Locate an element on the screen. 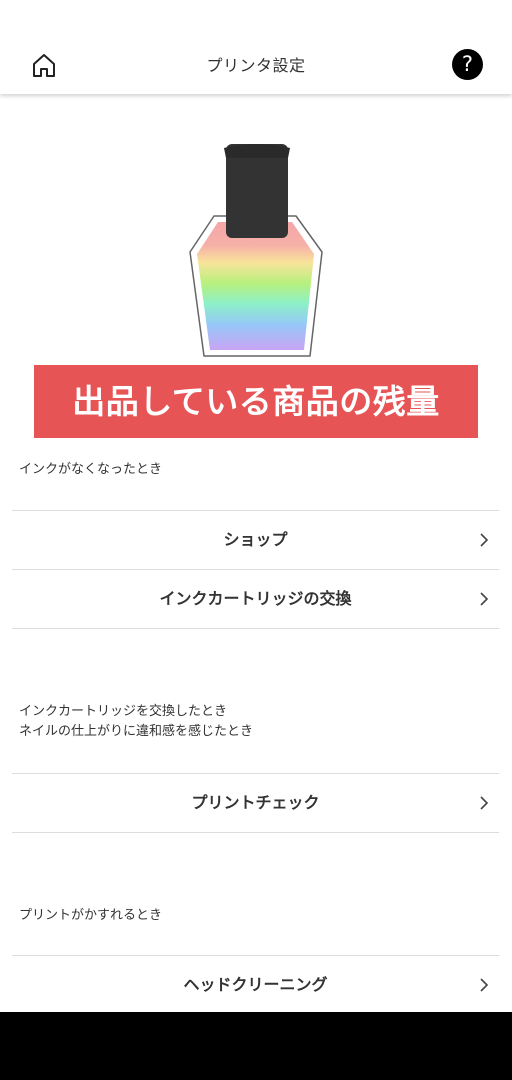 The height and width of the screenshot is (1080, 512). print-check-row: プリントチェック is located at coordinates (255, 803).